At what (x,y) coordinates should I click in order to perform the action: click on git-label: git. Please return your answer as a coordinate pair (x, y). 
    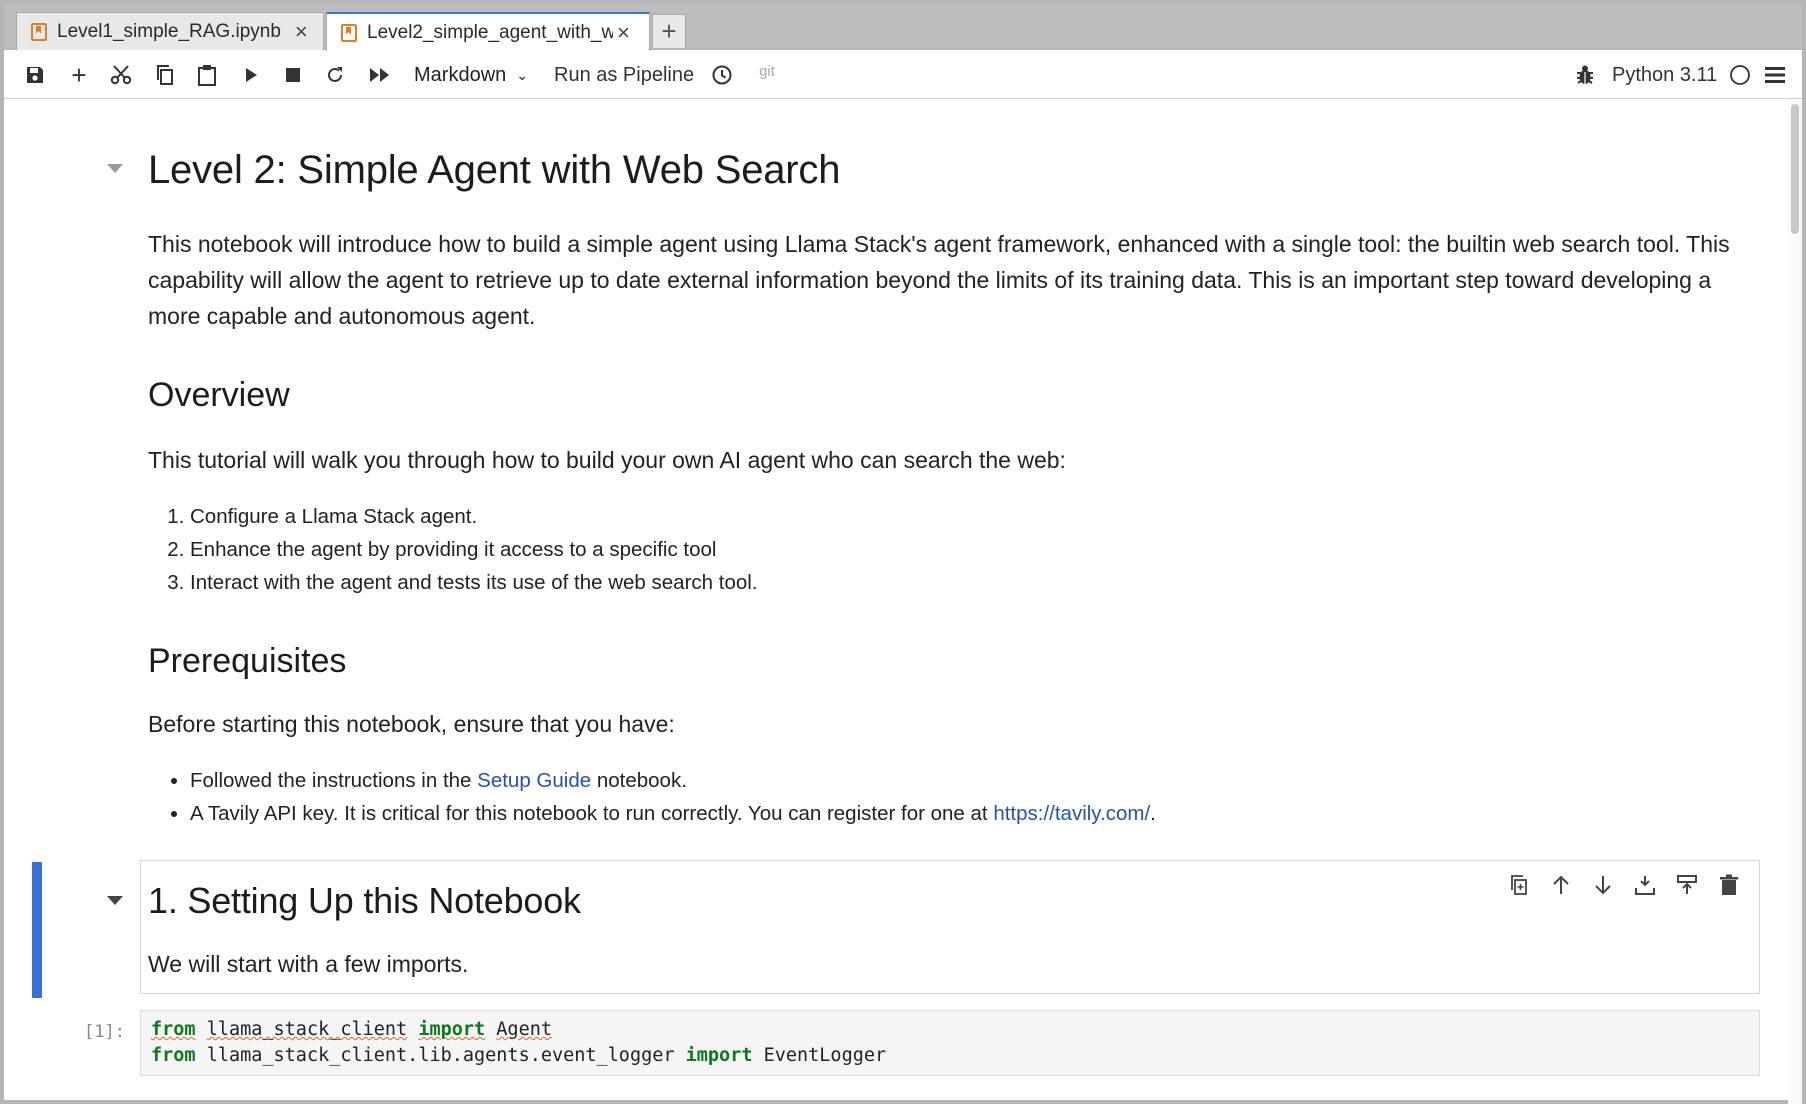
    Looking at the image, I should click on (767, 71).